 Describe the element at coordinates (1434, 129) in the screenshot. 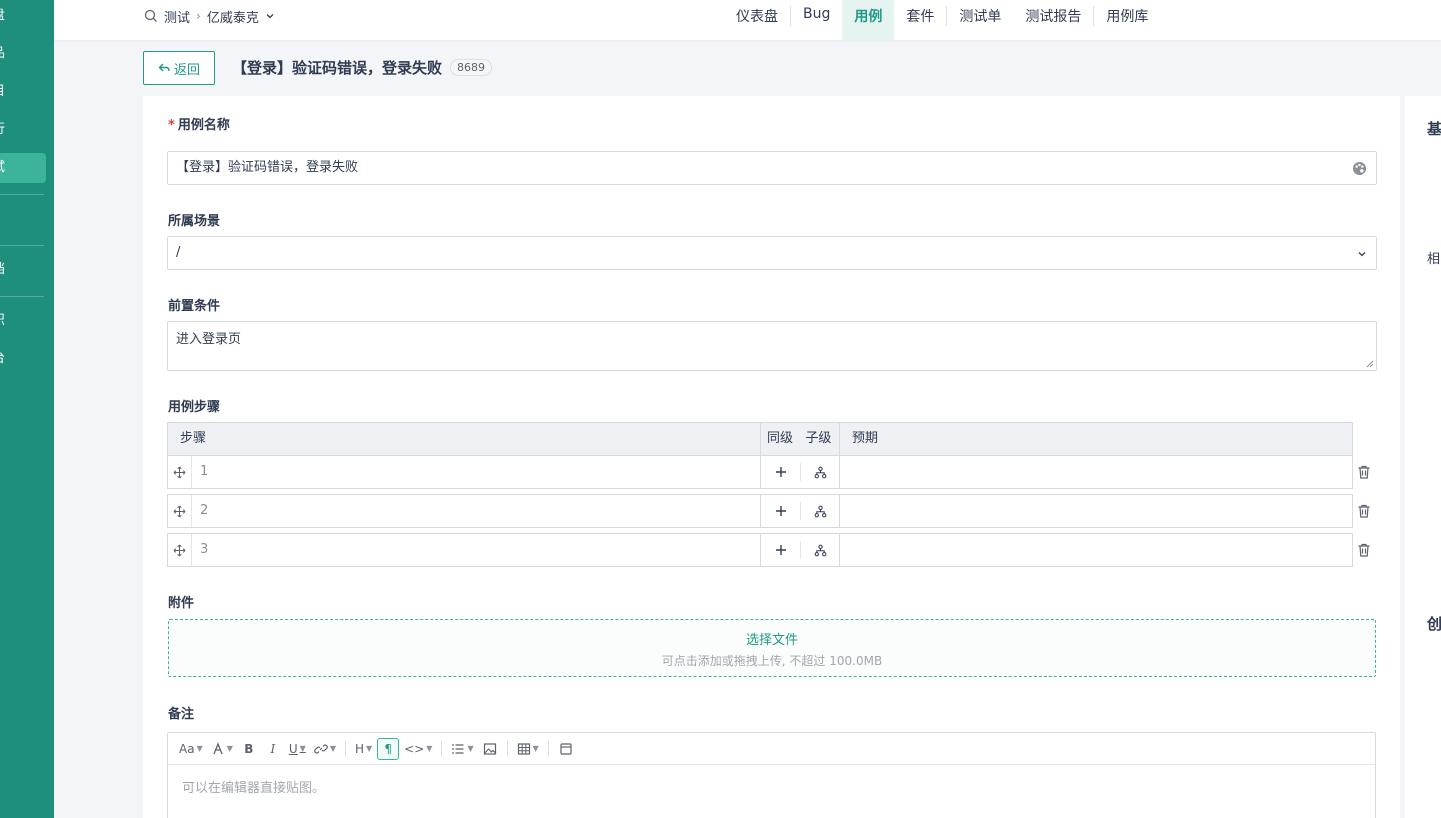

I see `right-panel-heading: 基` at that location.